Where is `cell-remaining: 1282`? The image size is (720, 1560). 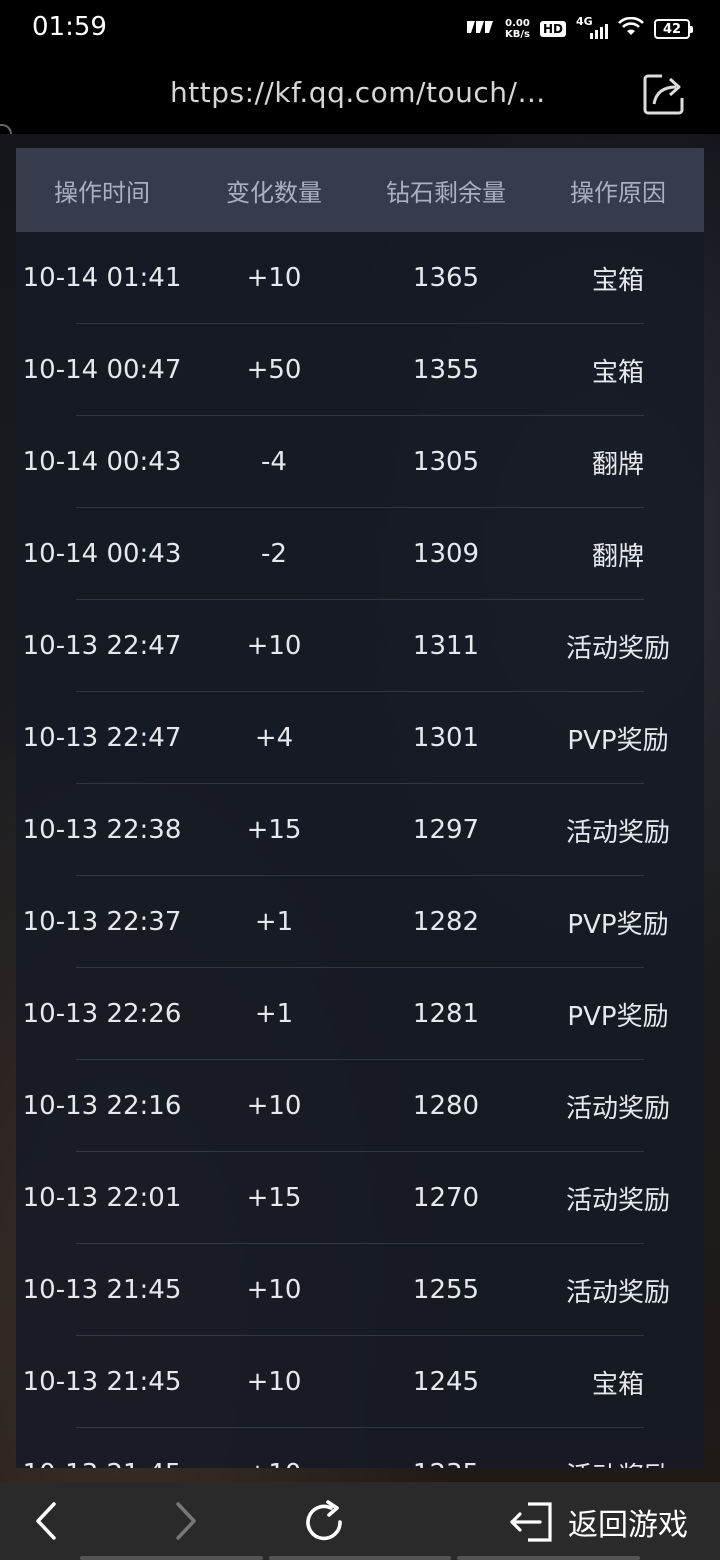
cell-remaining: 1282 is located at coordinates (446, 922).